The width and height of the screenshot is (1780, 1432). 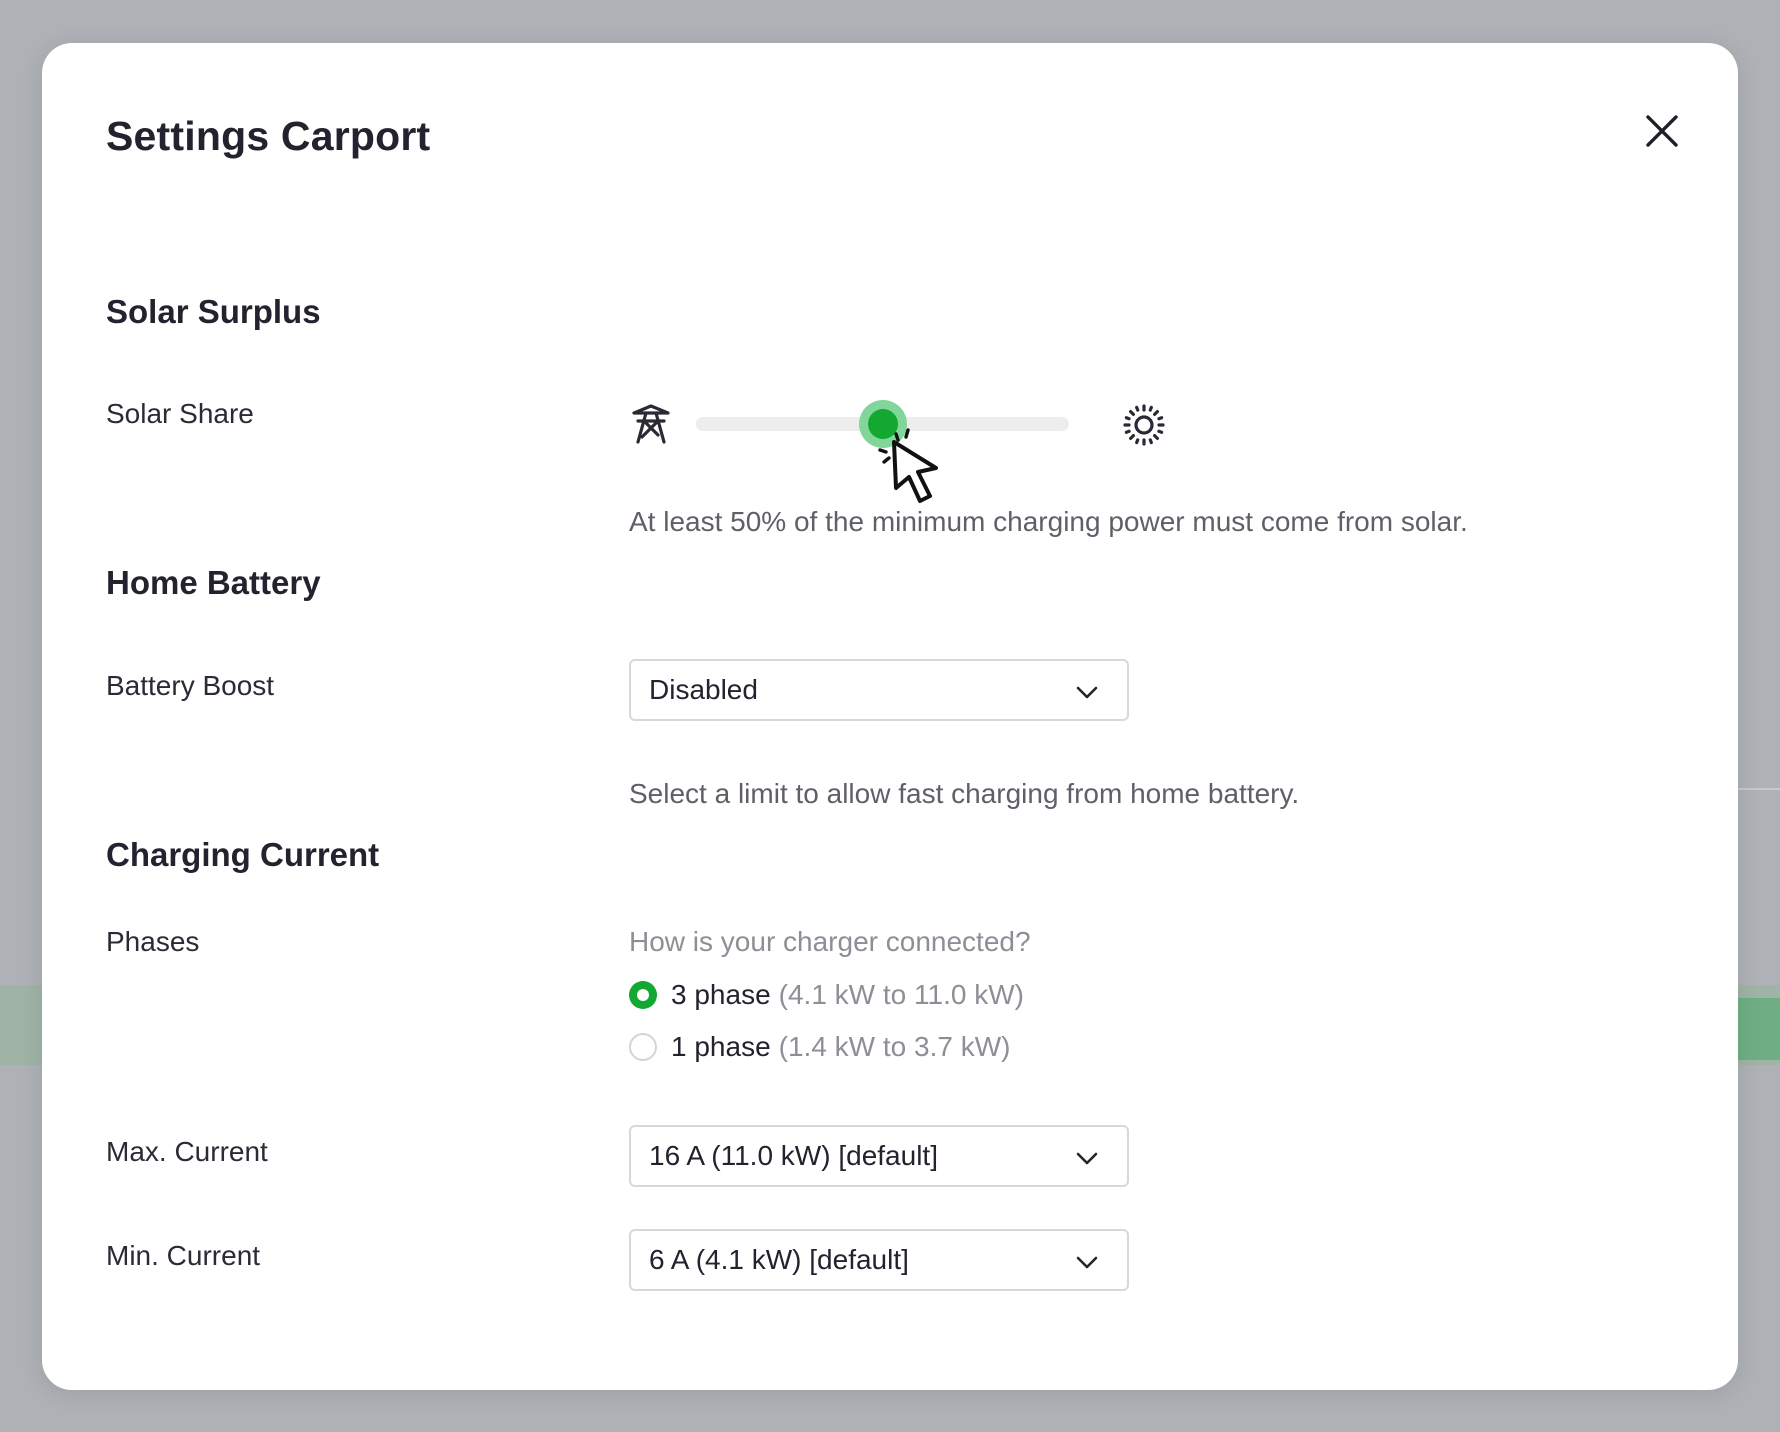 What do you see at coordinates (153, 941) in the screenshot?
I see `phases-label: Phases` at bounding box center [153, 941].